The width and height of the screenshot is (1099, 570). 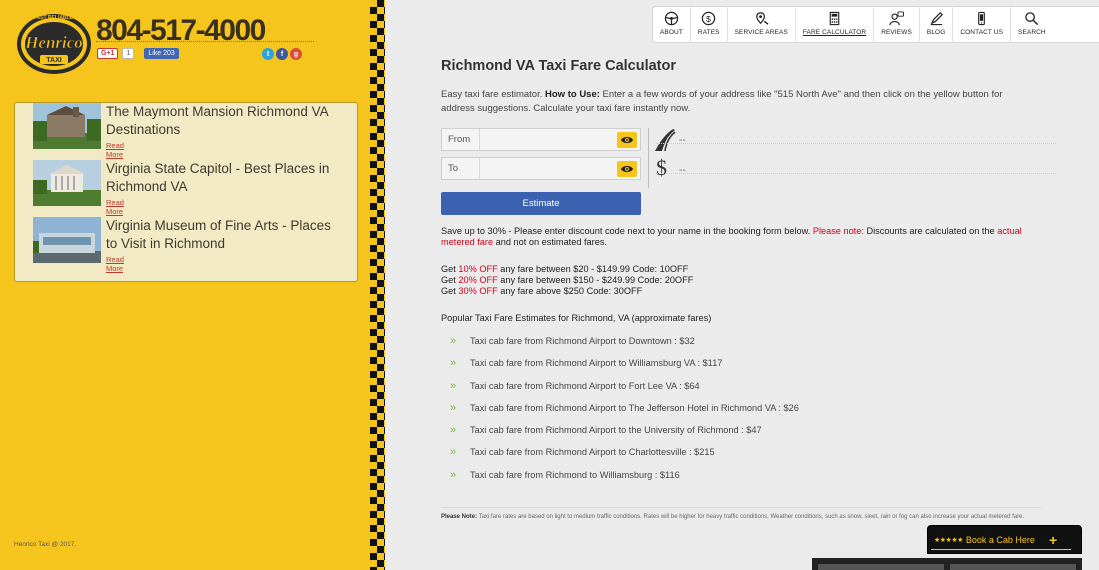 I want to click on maymont-mansion-image, so click(x=67, y=126).